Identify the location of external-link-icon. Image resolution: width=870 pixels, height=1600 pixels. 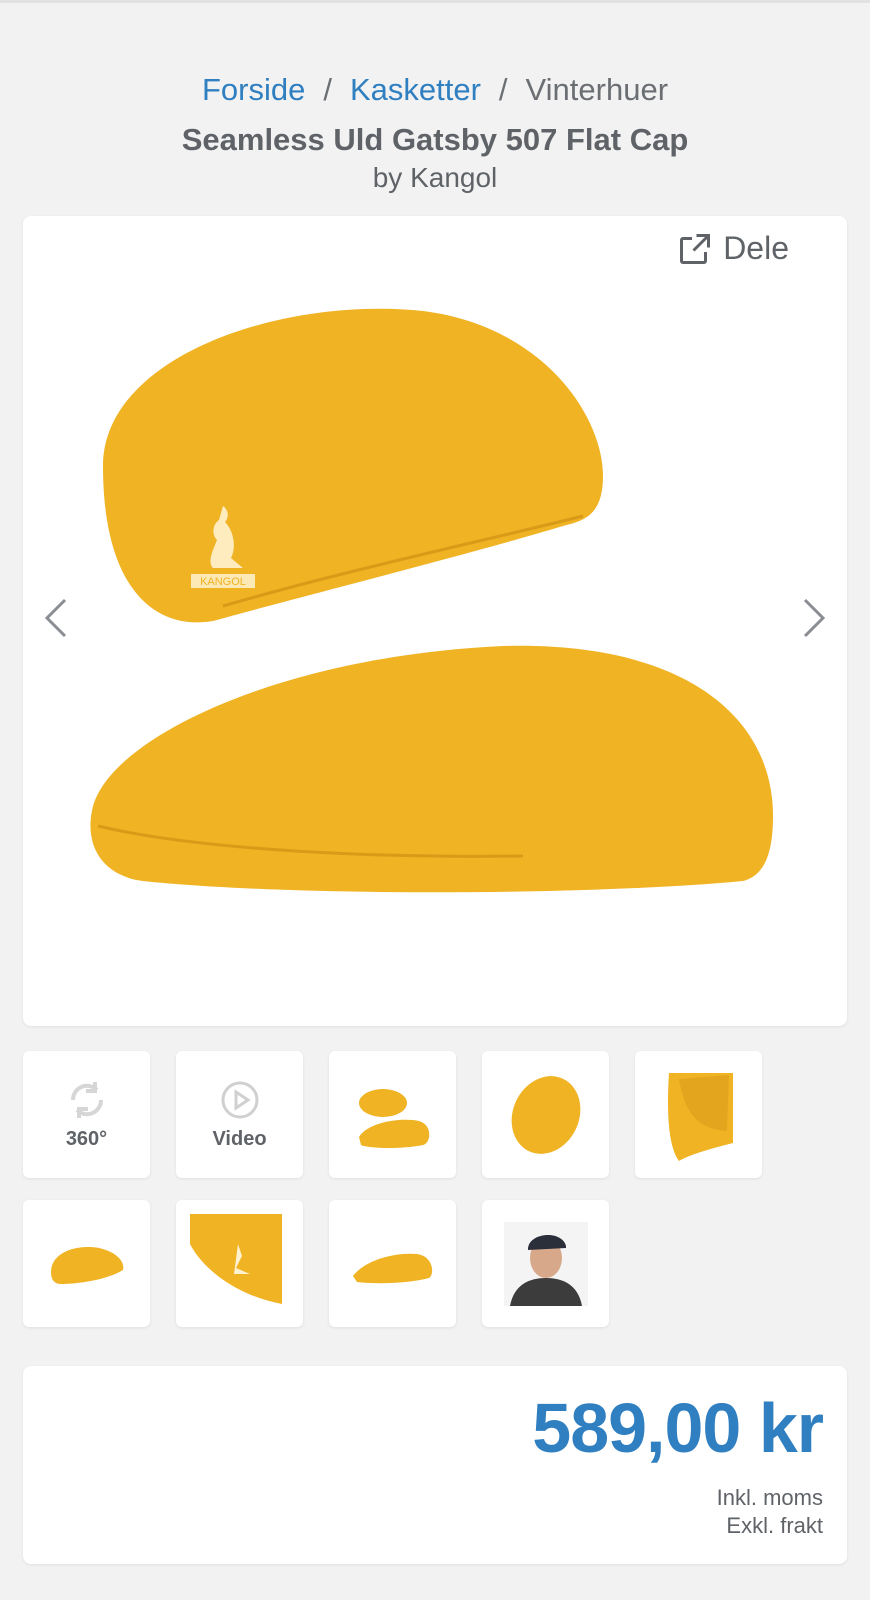
(695, 248).